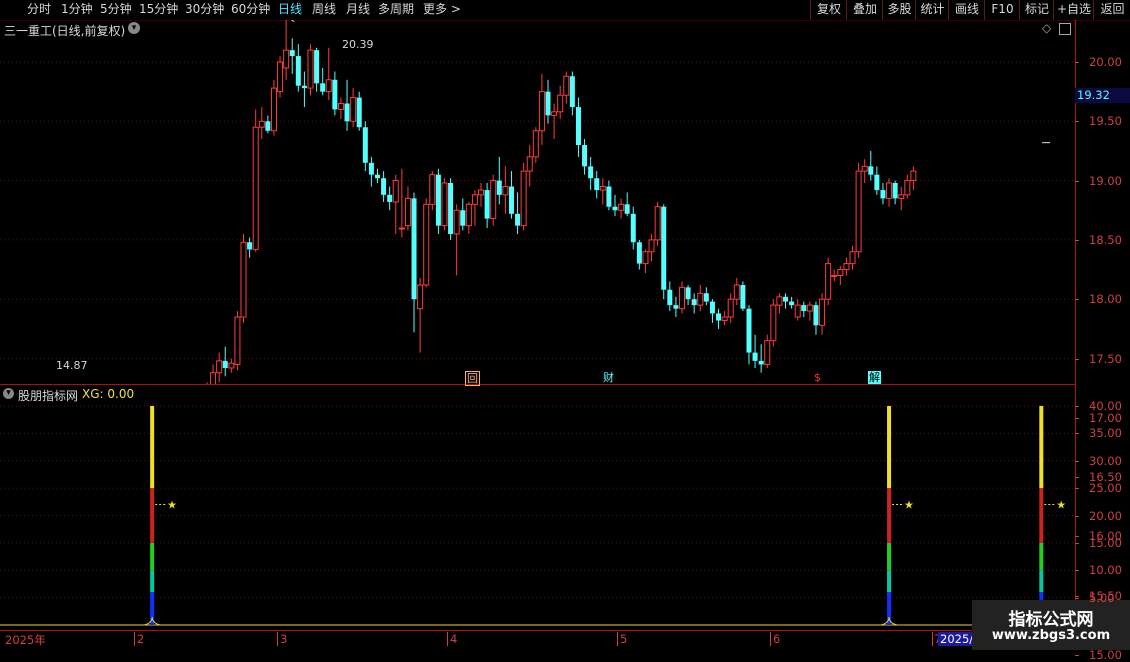  I want to click on fuquan-button: 复权, so click(828, 10).